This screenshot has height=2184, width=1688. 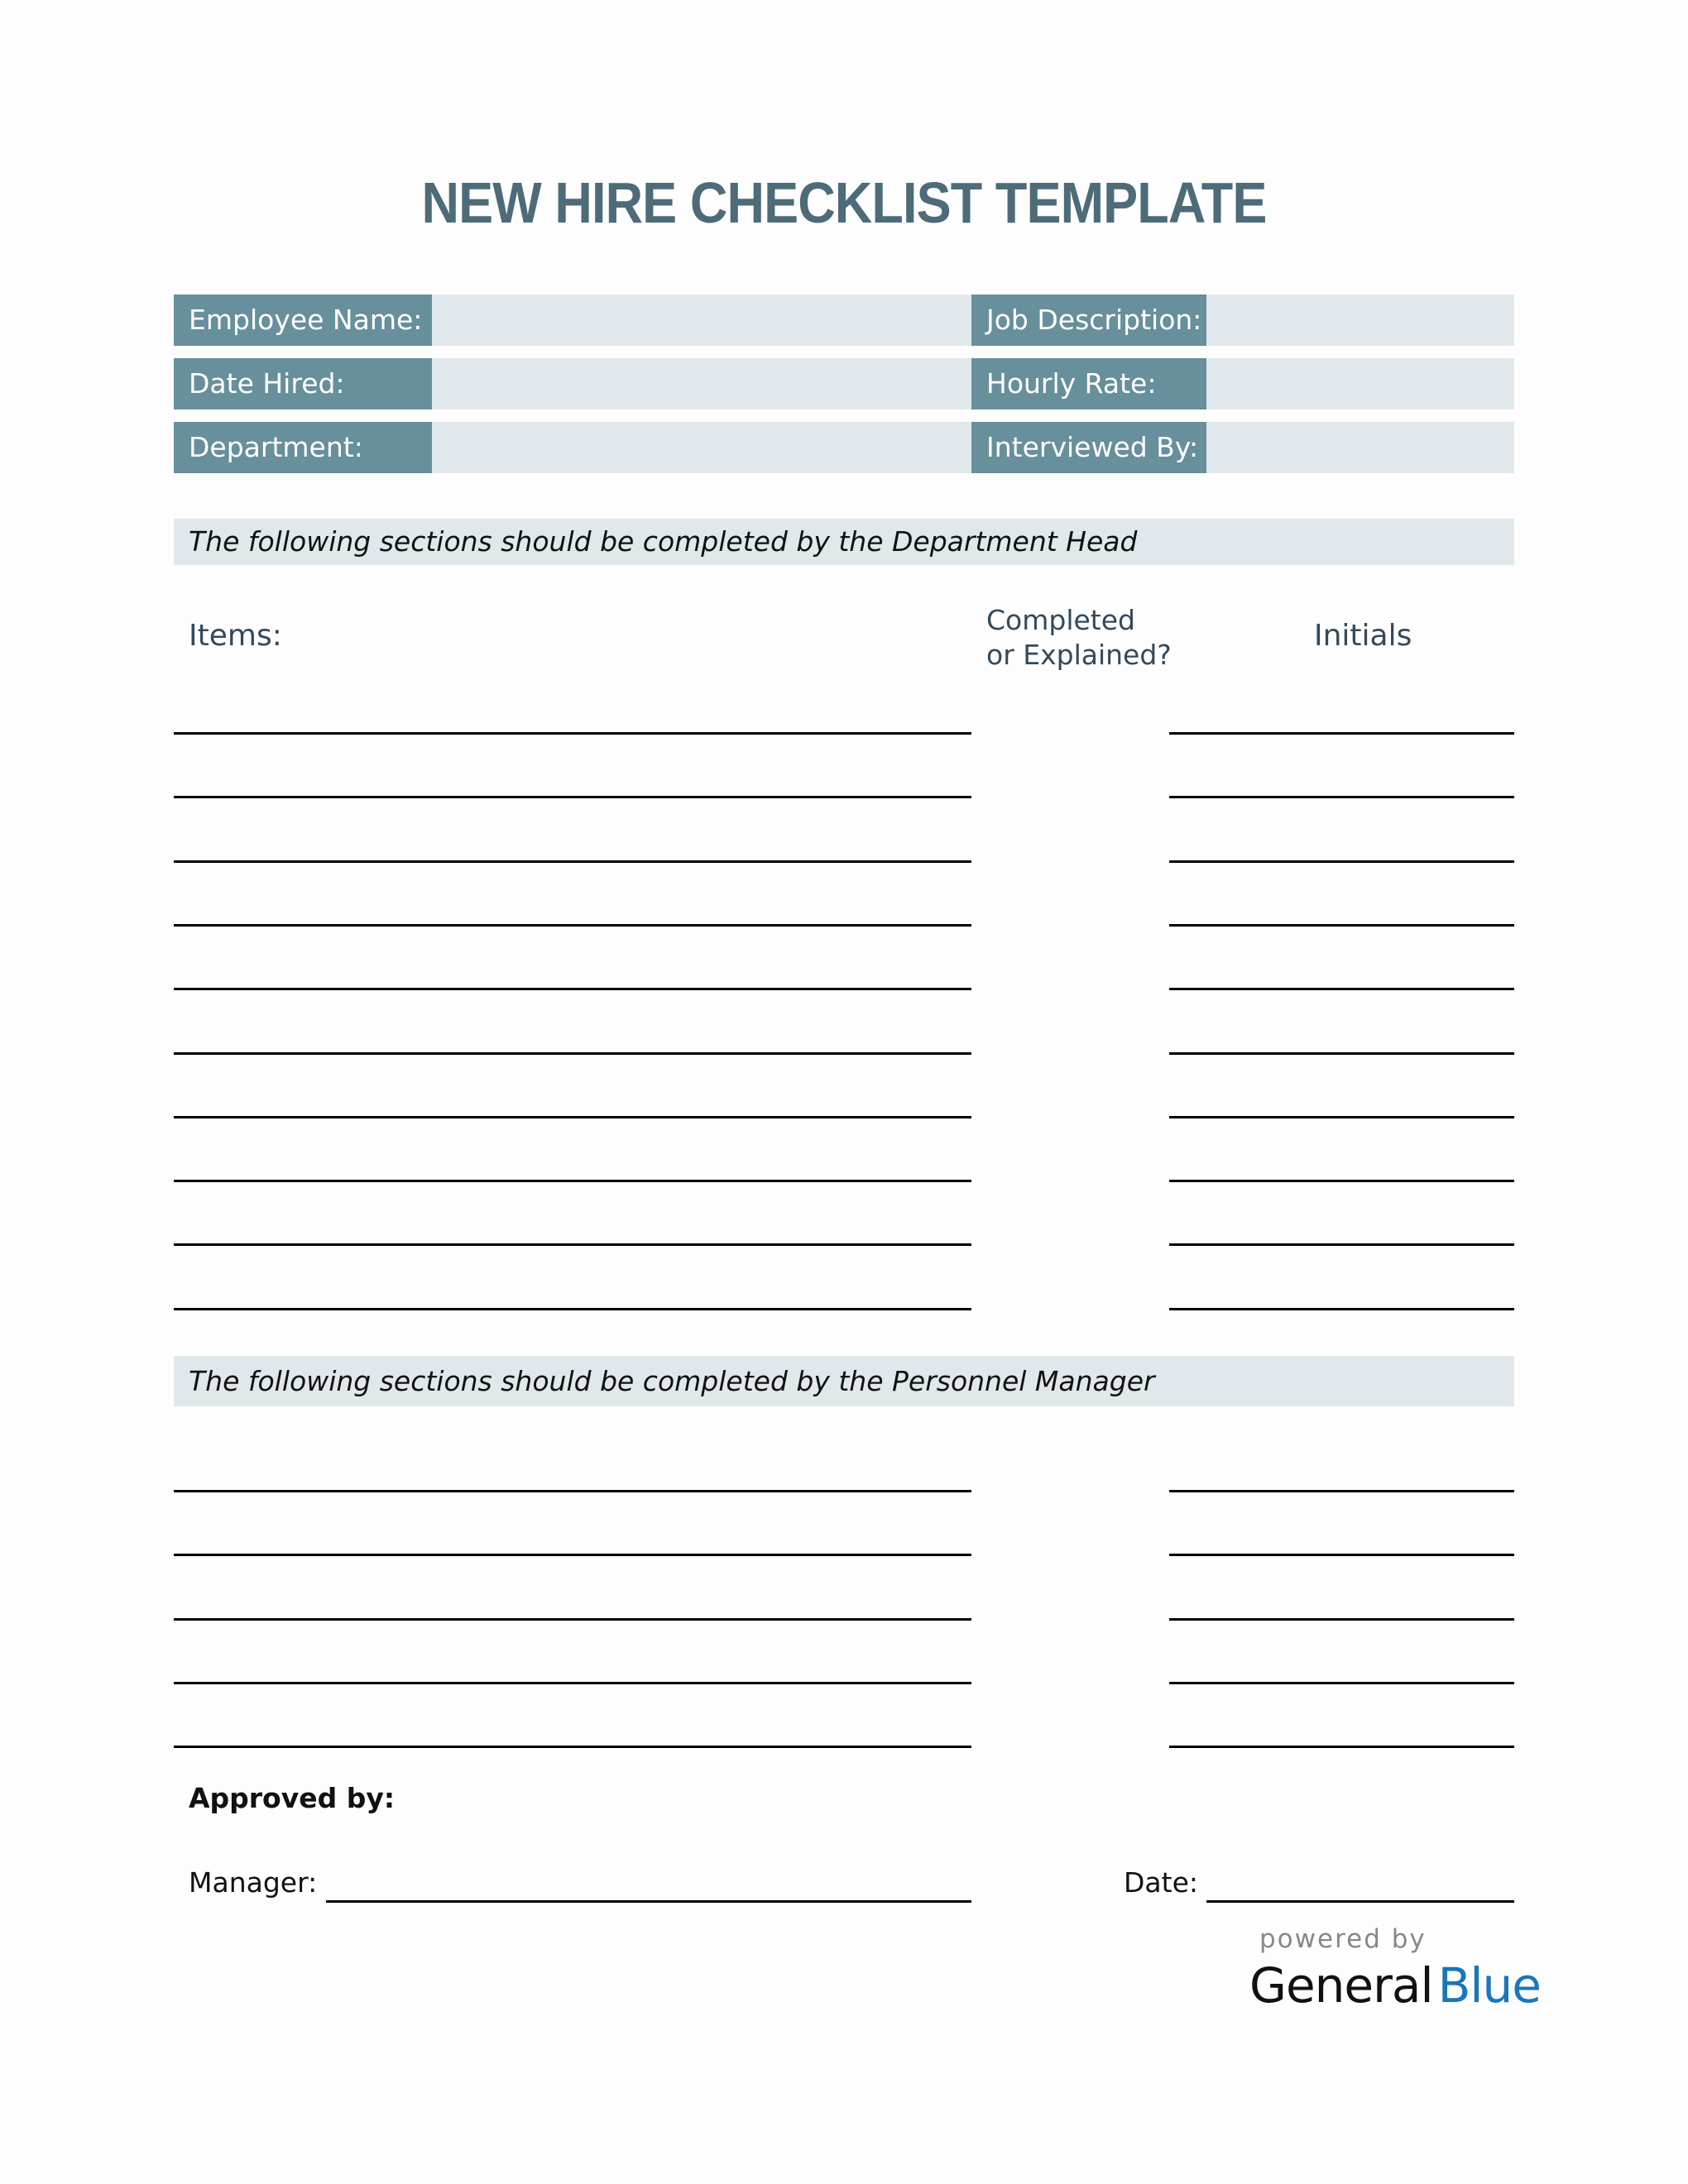 I want to click on completed-header-line2: or Explained?, so click(x=1079, y=655).